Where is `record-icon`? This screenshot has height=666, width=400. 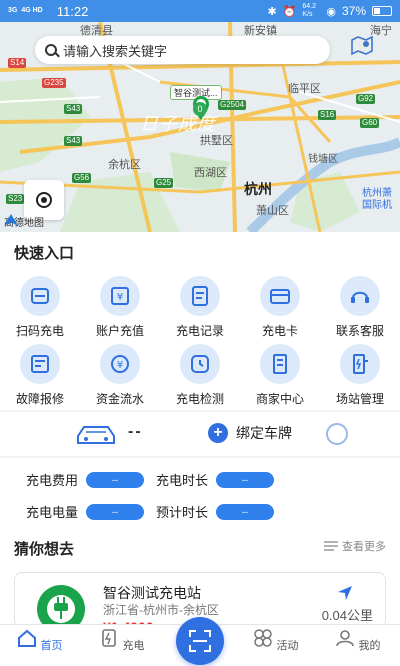
record-icon is located at coordinates (200, 296).